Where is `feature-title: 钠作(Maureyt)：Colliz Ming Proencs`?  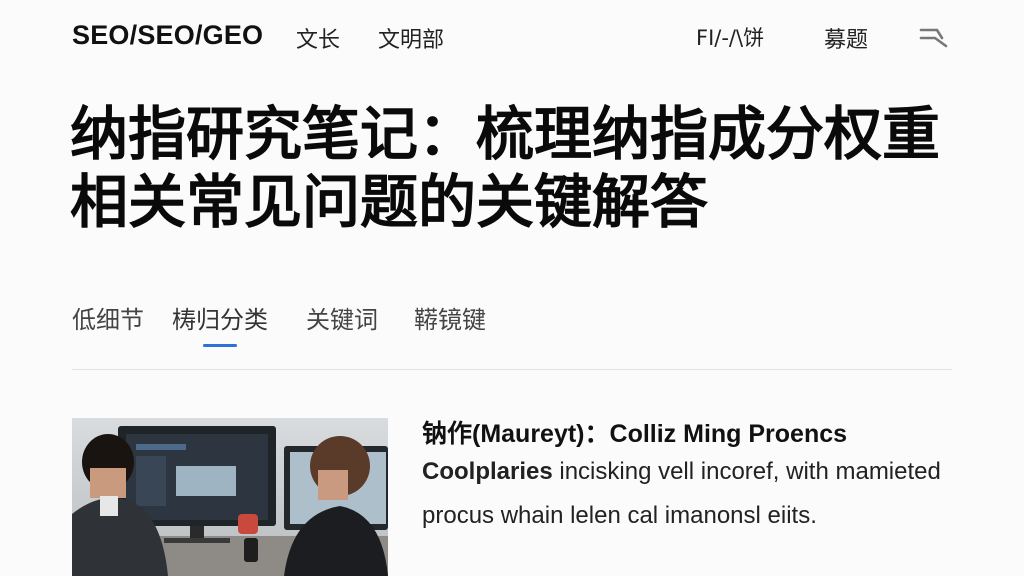 feature-title: 钠作(Maureyt)：Colliz Ming Proencs is located at coordinates (682, 434).